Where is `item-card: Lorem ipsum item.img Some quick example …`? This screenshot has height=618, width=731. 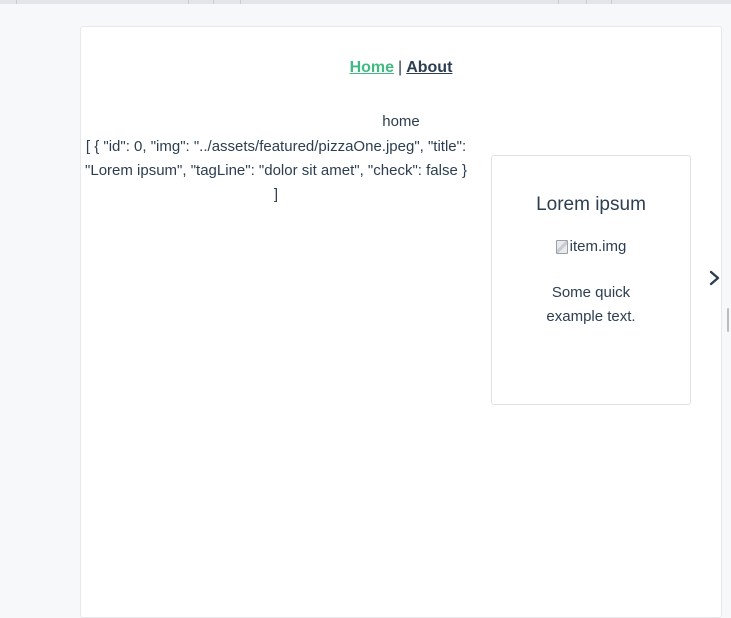 item-card: Lorem ipsum item.img Some quick example … is located at coordinates (591, 280).